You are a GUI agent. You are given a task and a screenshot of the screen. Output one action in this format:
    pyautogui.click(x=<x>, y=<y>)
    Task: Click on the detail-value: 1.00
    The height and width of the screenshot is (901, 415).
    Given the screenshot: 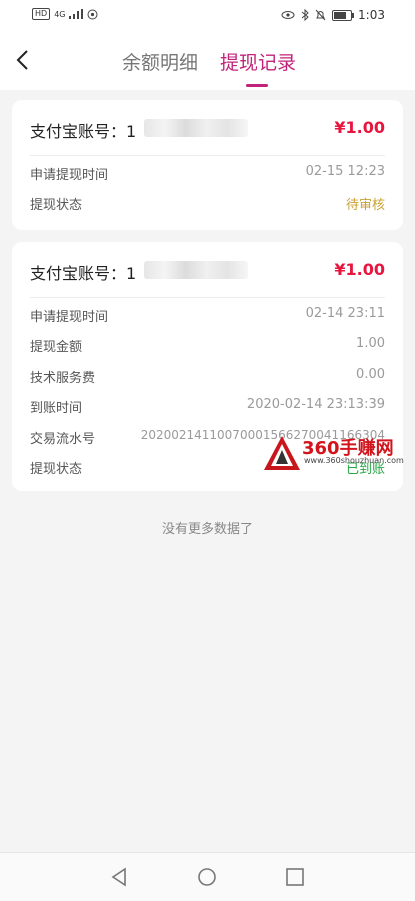 What is the action you would take?
    pyautogui.click(x=370, y=343)
    